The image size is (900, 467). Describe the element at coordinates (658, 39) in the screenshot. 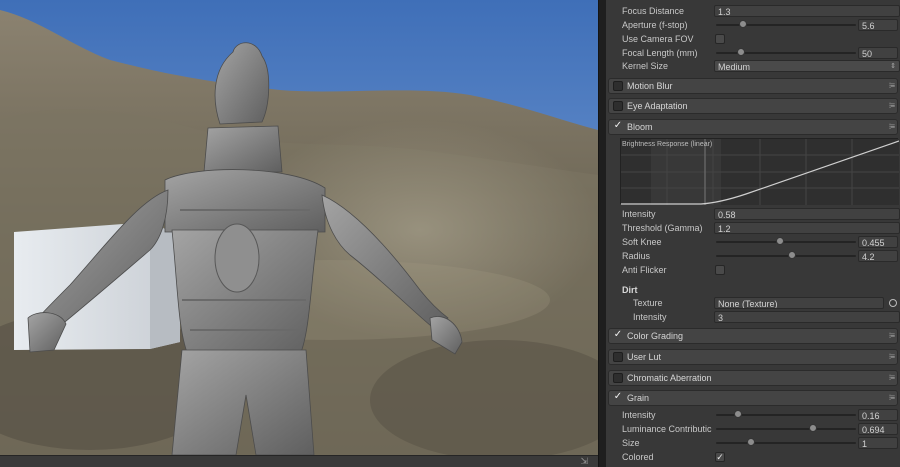

I see `use-camera-fov-label: Use Camera FOV` at that location.